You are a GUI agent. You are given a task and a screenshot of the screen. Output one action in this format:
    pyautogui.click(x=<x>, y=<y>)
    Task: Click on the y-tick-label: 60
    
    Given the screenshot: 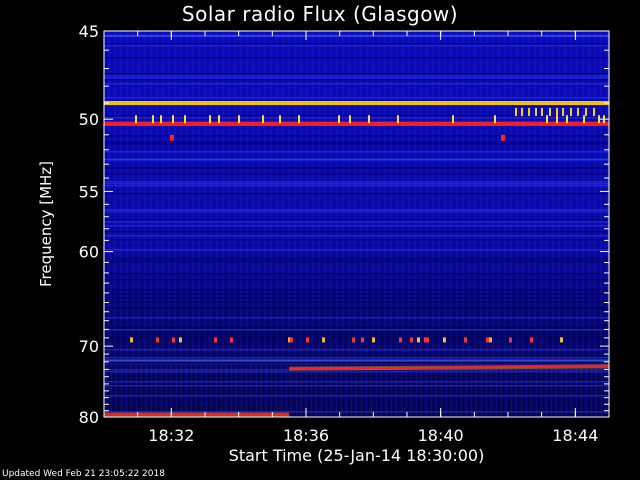 What is the action you would take?
    pyautogui.click(x=89, y=252)
    